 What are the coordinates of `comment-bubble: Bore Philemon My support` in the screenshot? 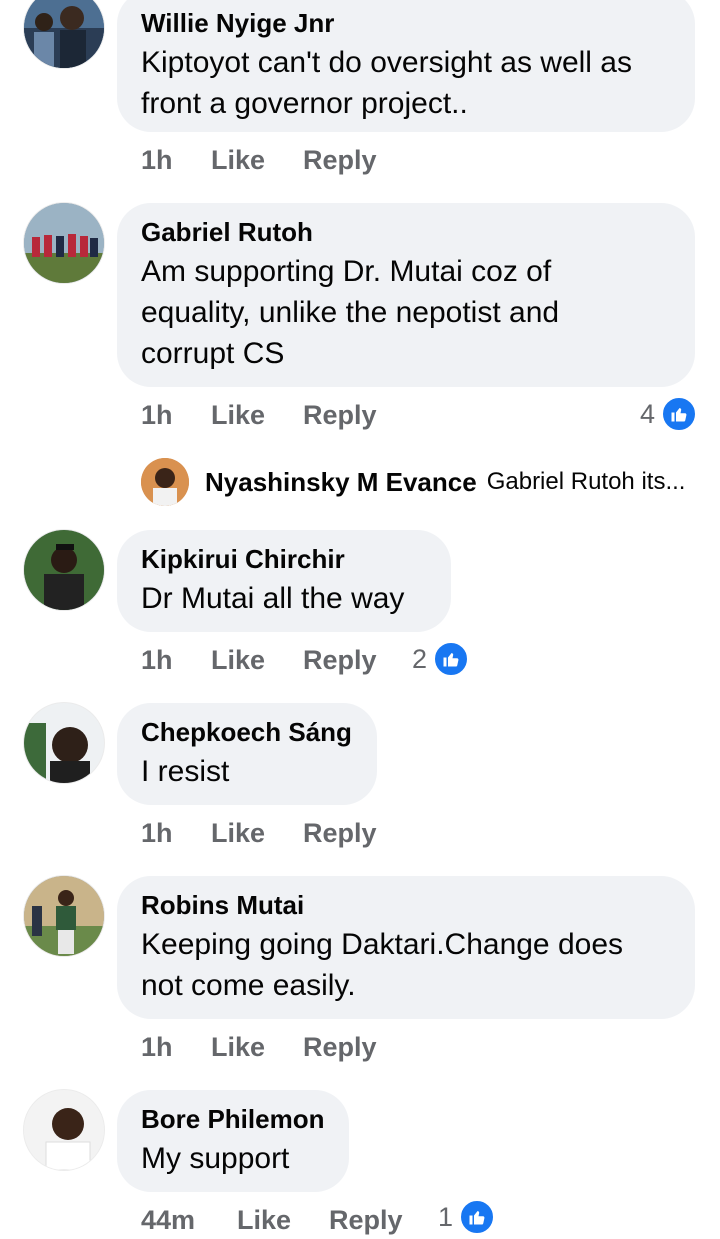 It's located at (233, 1141).